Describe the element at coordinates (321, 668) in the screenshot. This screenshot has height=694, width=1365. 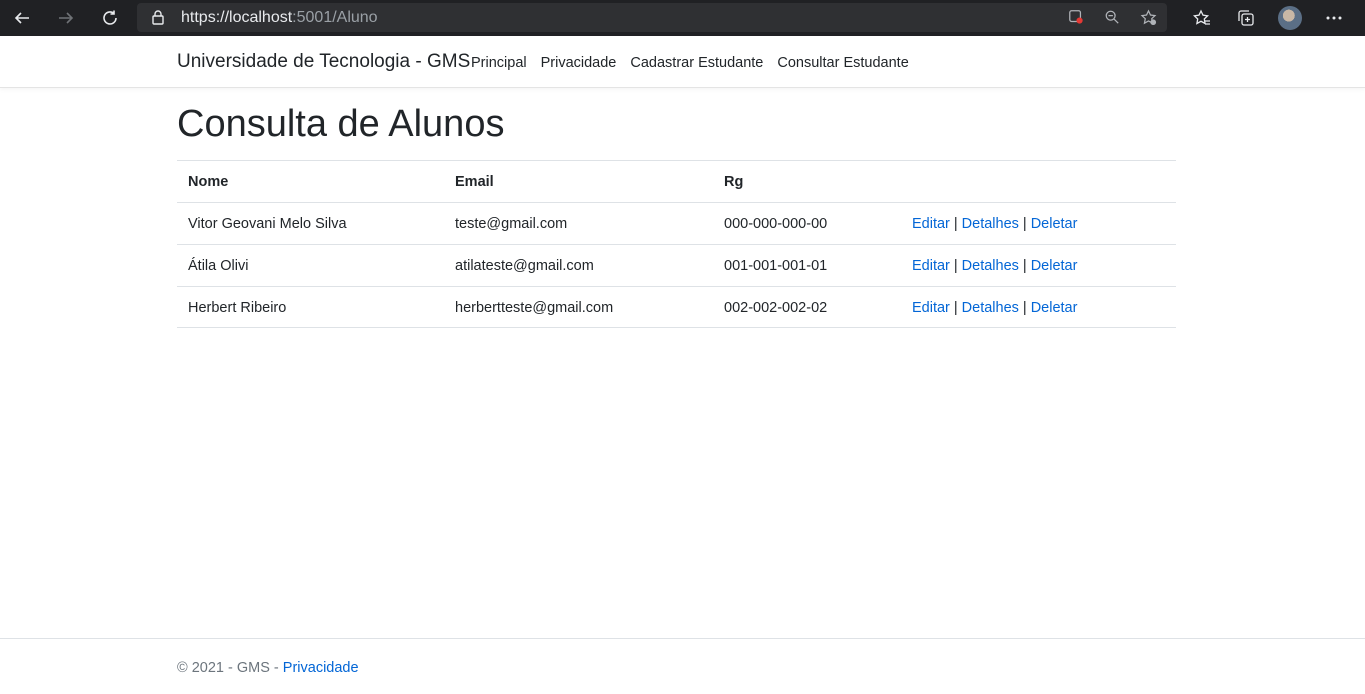
I see `footer-privacy-link: Privacidade` at that location.